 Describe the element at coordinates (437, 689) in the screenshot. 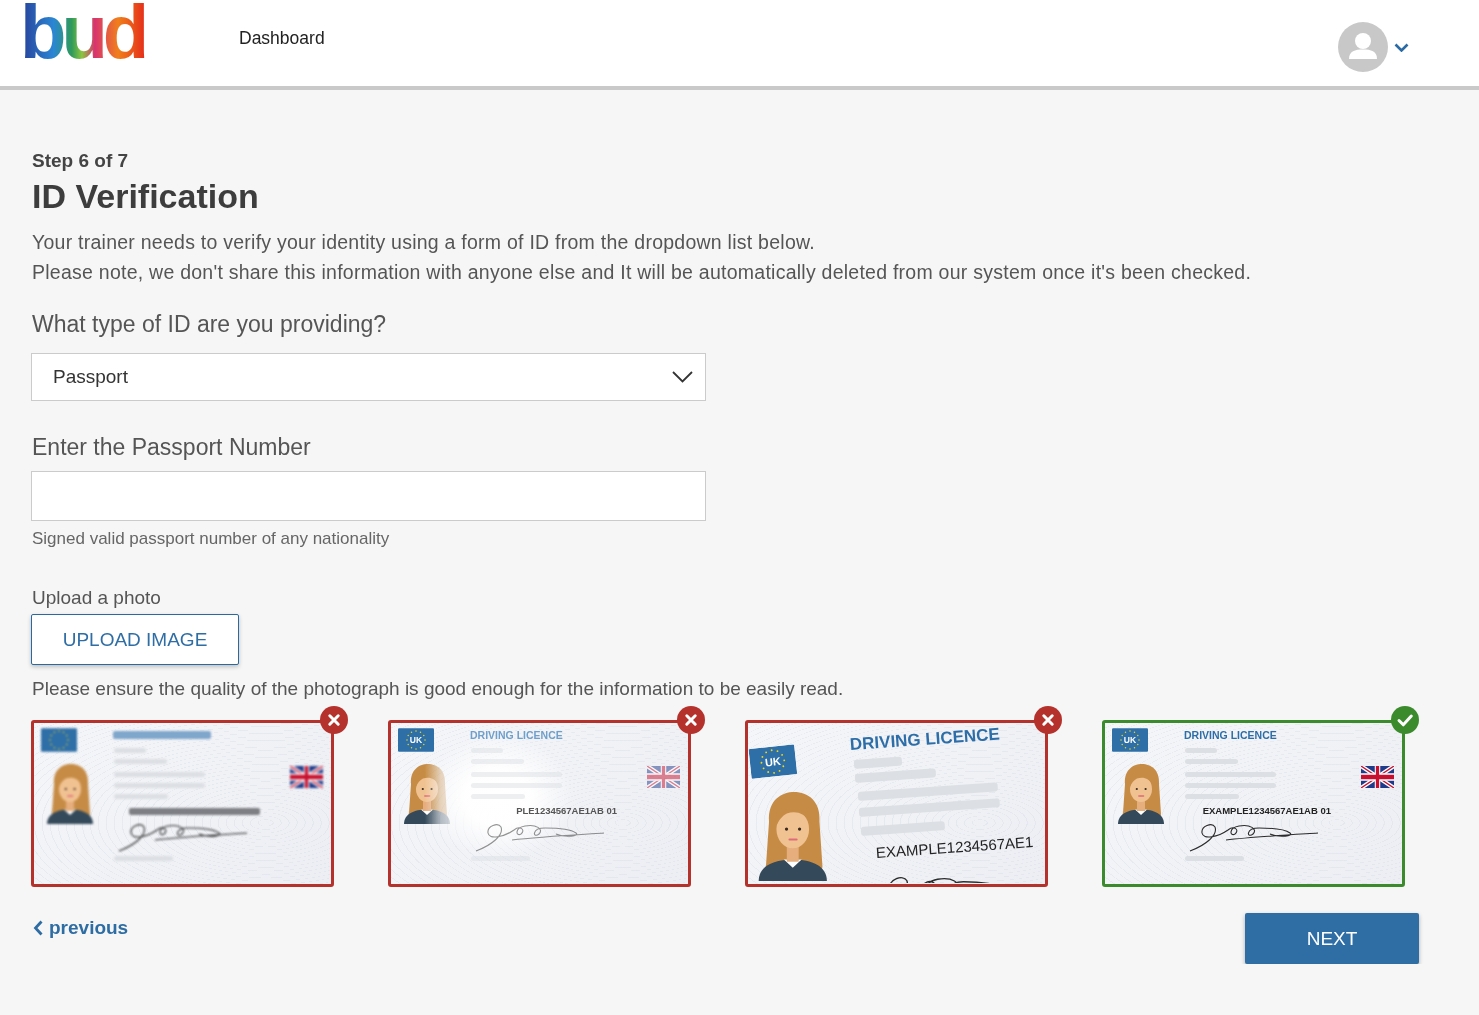

I see `upload-note: Please ensure the quality of the photograph is good enough for the information to be easily read.` at that location.